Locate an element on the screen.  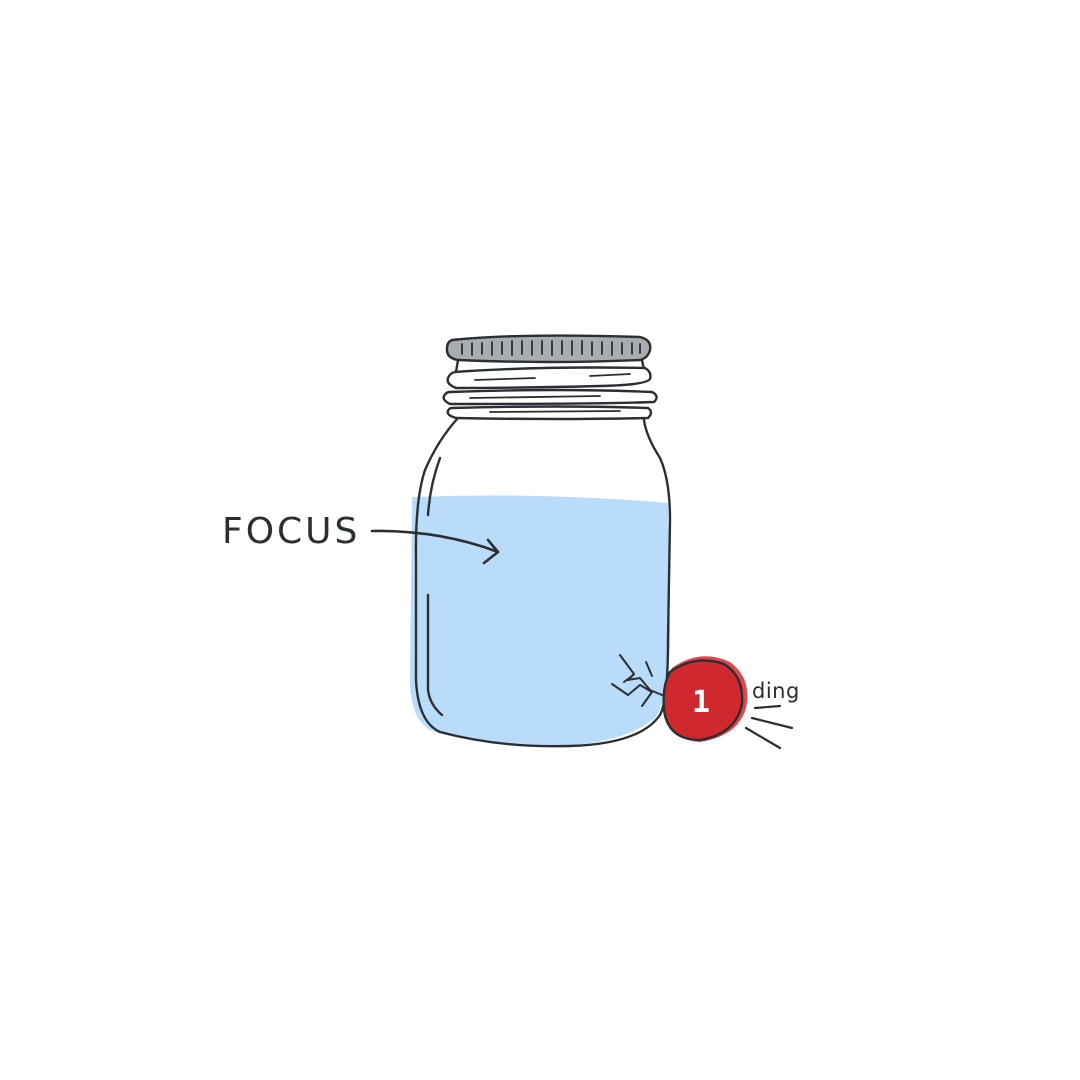
notification-count: 1 is located at coordinates (701, 702).